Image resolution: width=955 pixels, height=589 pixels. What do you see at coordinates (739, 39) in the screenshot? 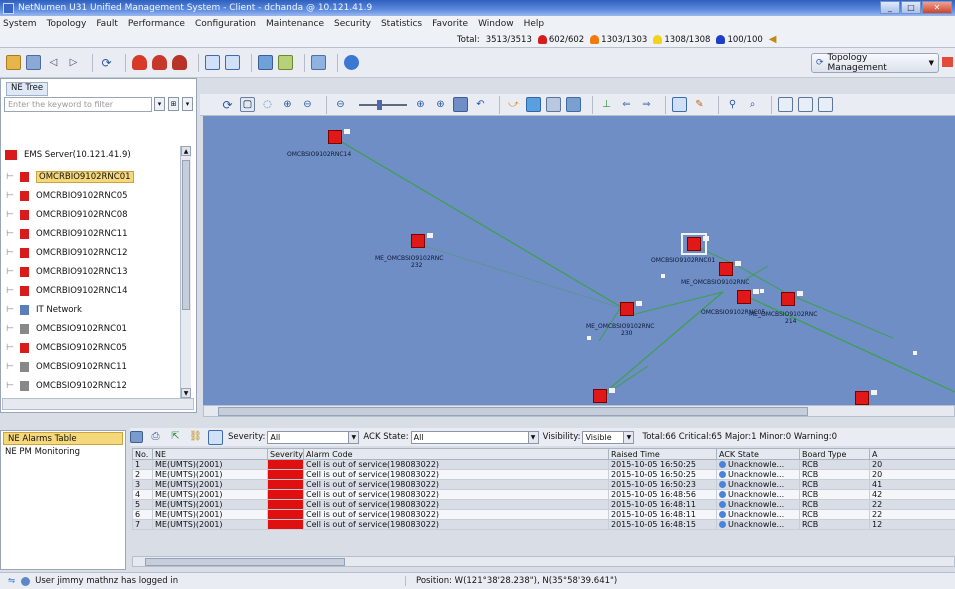
I see `warning-count: 100/100` at bounding box center [739, 39].